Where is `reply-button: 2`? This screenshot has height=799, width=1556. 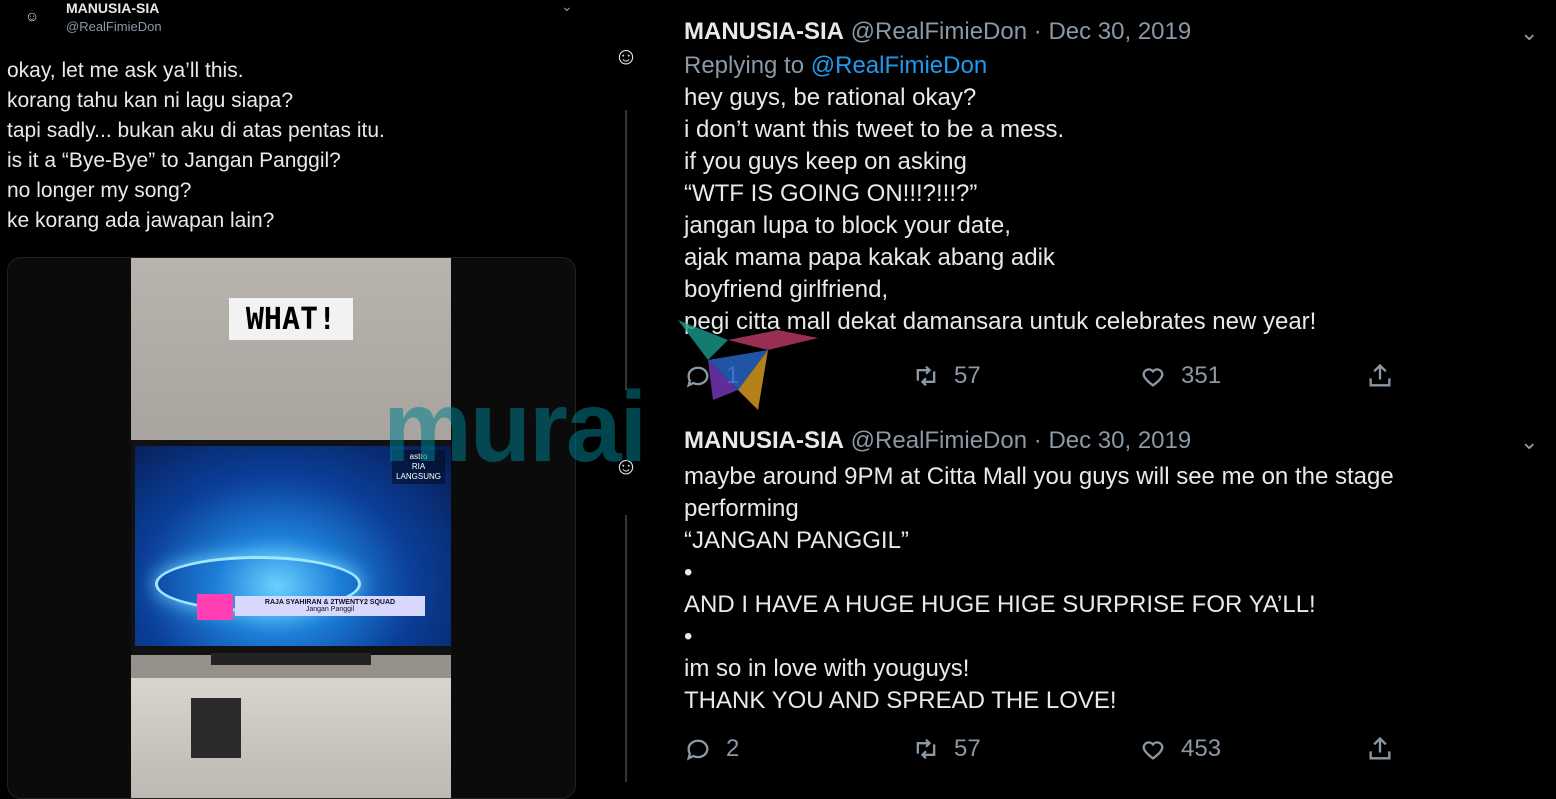
reply-button: 2 is located at coordinates (711, 749).